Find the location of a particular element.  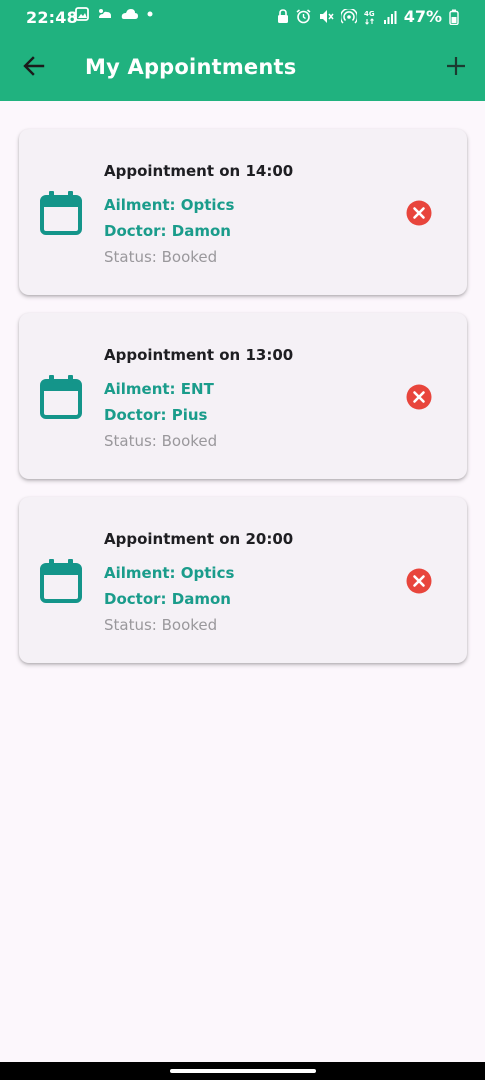

appointment-title: Appointment on 20:00 is located at coordinates (199, 539).